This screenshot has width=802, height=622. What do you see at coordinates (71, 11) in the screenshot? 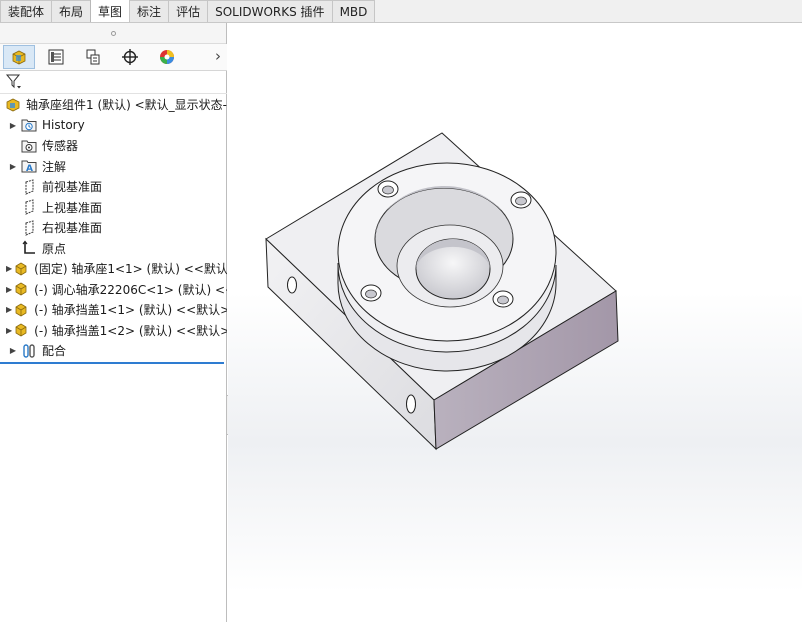
I see `tab-layout: 布局` at bounding box center [71, 11].